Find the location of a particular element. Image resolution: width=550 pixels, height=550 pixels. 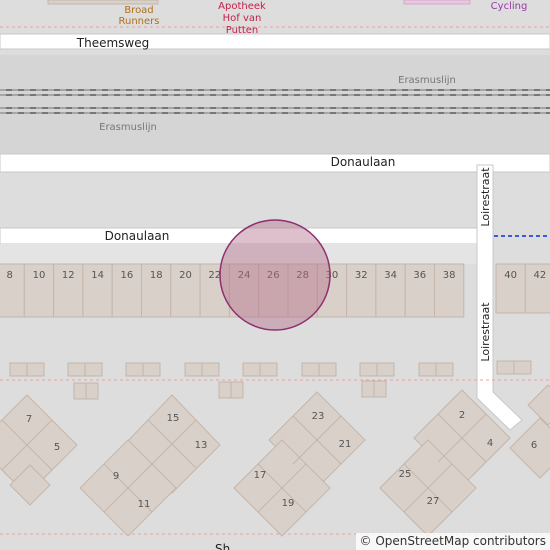

attribution-suffix: contributors is located at coordinates (509, 541).